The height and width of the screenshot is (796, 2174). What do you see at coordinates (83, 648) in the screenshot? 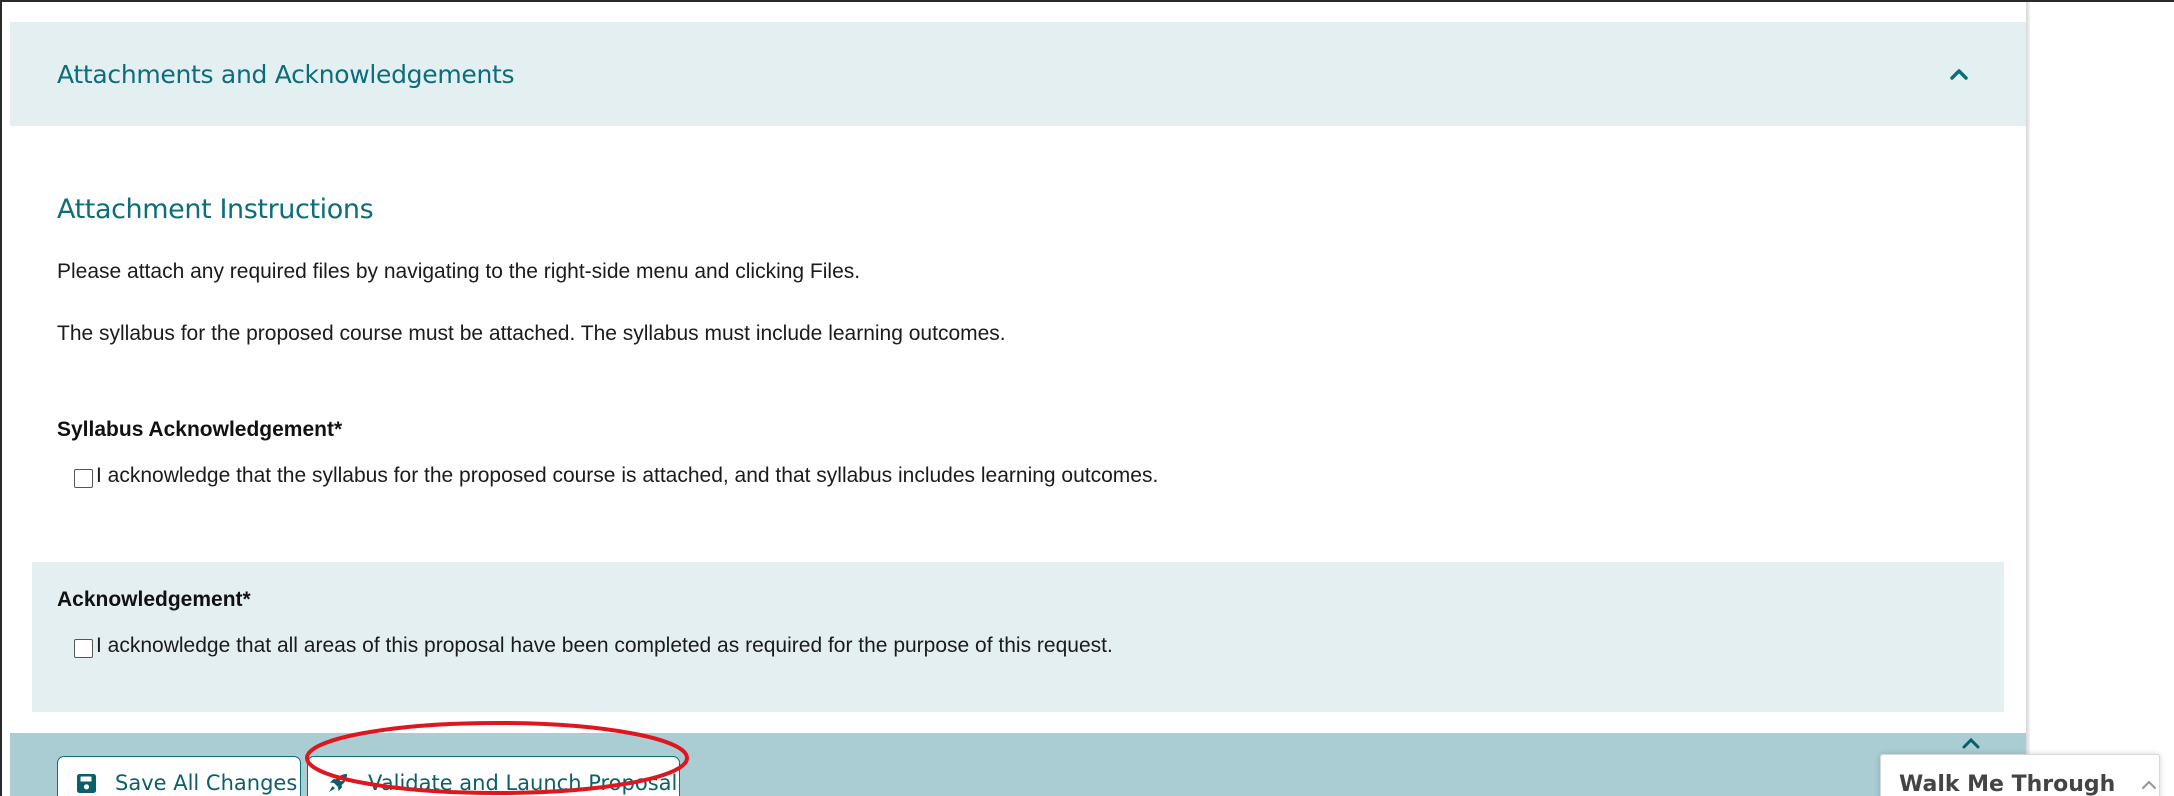
I see `acknowledgement-checkbox` at bounding box center [83, 648].